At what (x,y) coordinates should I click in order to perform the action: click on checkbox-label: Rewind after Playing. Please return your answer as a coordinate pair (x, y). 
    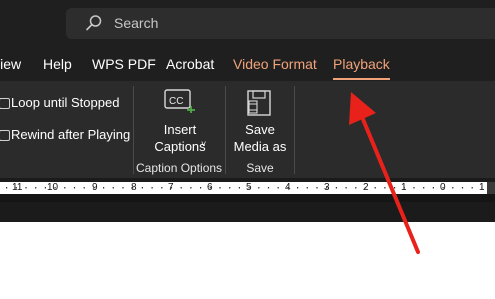
    Looking at the image, I should click on (71, 134).